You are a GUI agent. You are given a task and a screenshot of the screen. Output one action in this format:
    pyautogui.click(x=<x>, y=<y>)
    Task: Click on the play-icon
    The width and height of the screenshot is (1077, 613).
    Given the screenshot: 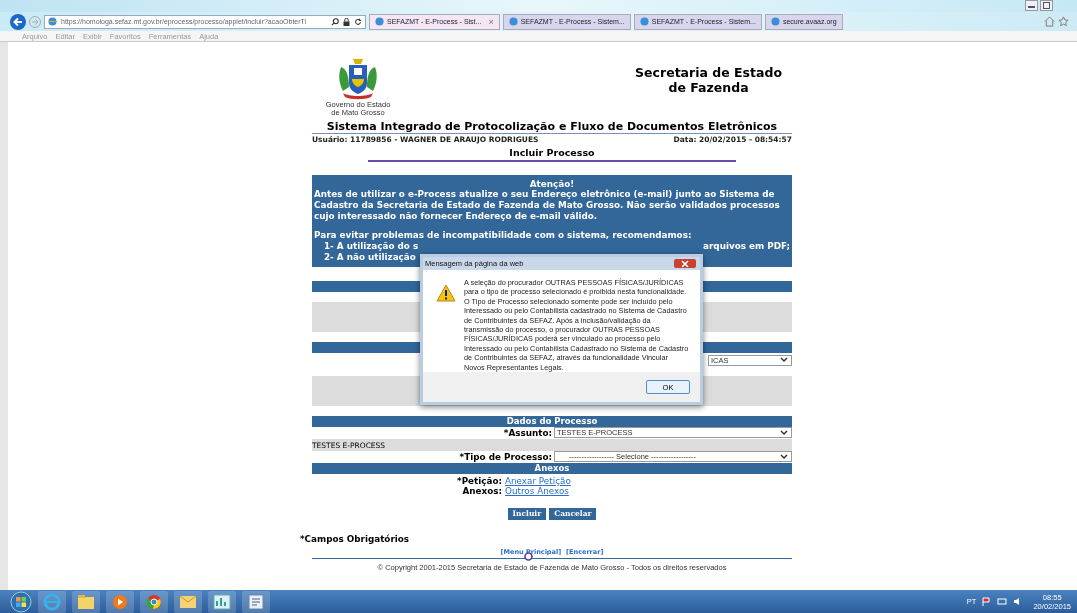 What is the action you would take?
    pyautogui.click(x=120, y=601)
    